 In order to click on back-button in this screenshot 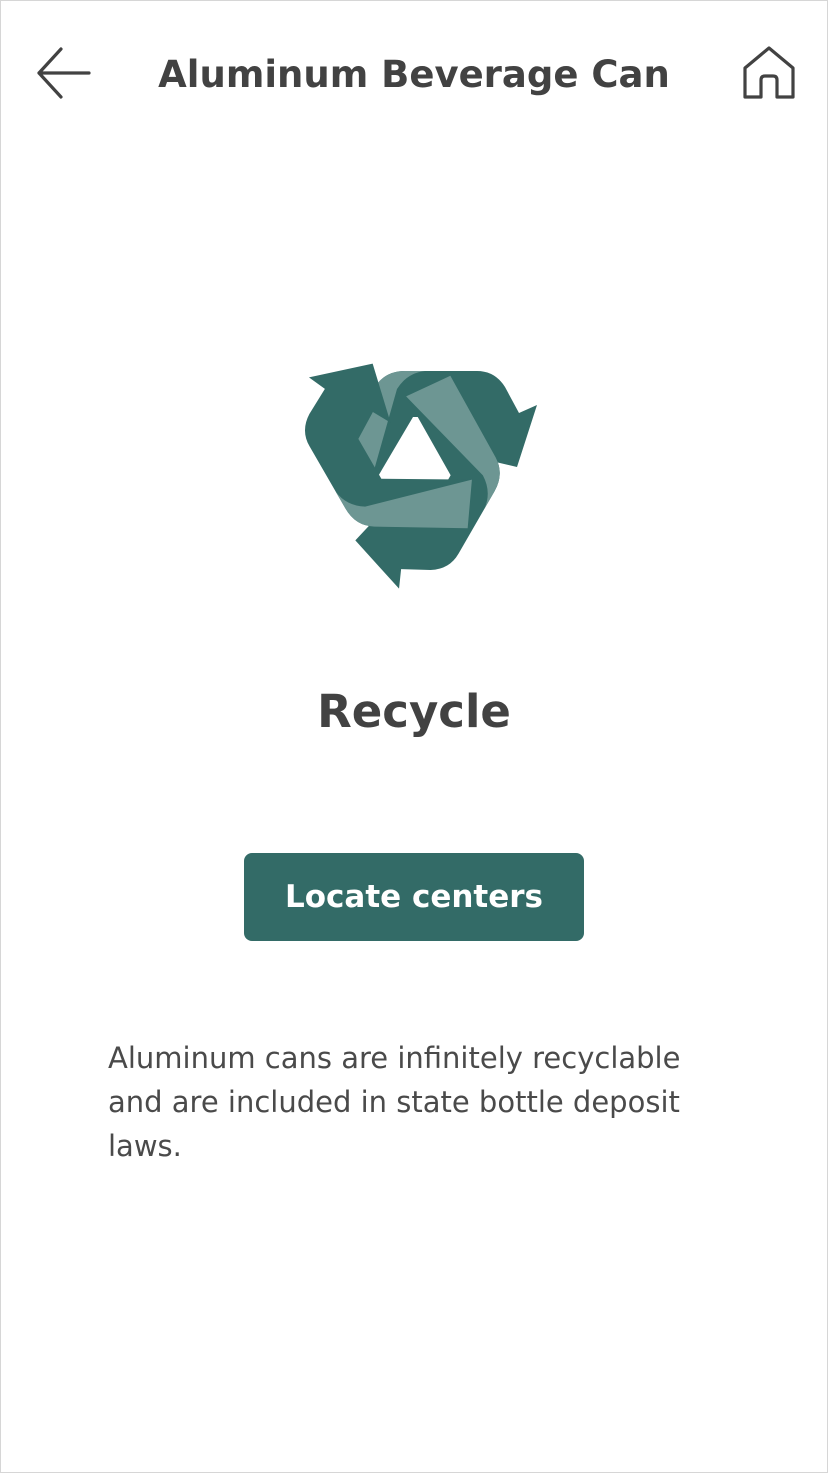, I will do `click(63, 73)`.